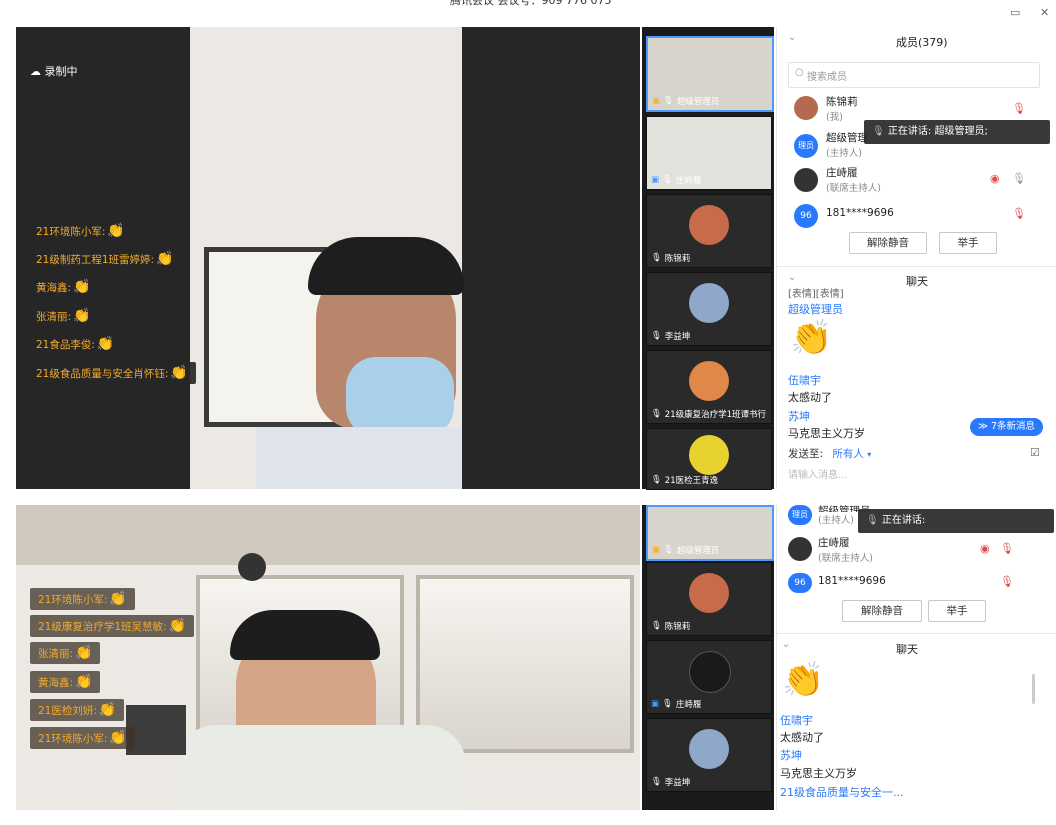 This screenshot has width=1056, height=825. What do you see at coordinates (956, 521) in the screenshot?
I see `speaking-indicator: 🎙 正在讲话:` at bounding box center [956, 521].